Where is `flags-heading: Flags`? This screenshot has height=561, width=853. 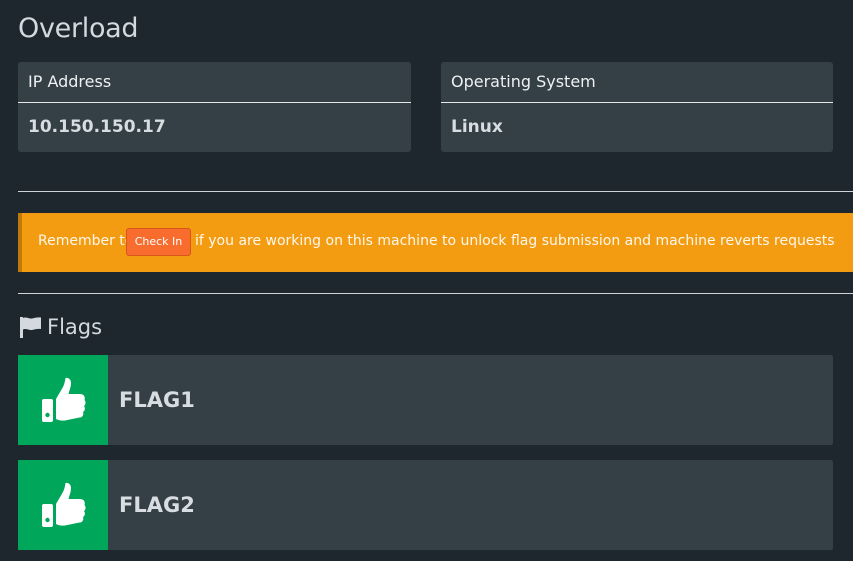
flags-heading: Flags is located at coordinates (60, 327).